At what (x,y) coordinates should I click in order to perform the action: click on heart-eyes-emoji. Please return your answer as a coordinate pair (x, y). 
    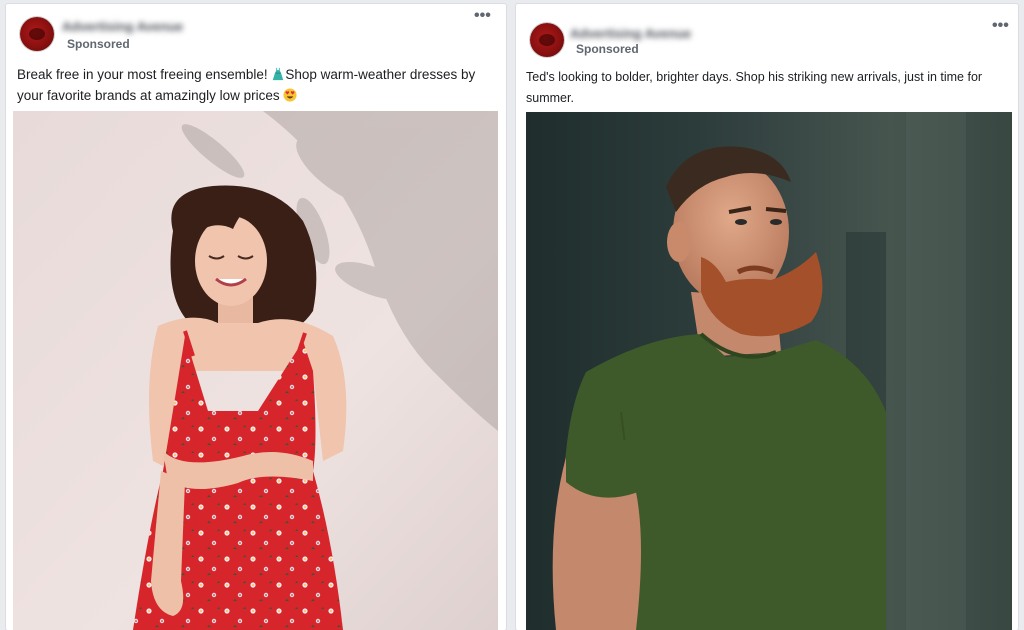
    Looking at the image, I should click on (290, 95).